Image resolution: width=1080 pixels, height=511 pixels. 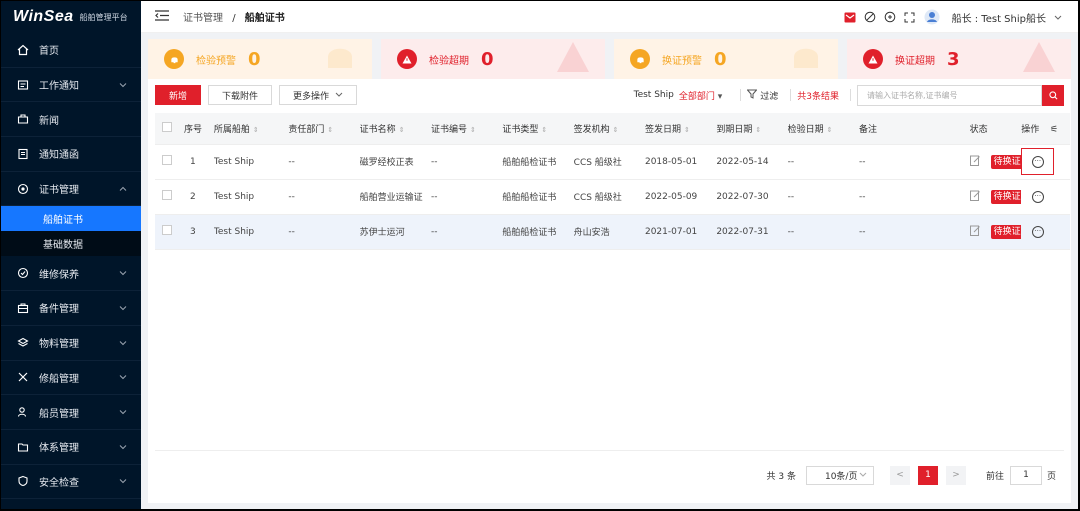 I want to click on prev-page-button: <, so click(x=899, y=475).